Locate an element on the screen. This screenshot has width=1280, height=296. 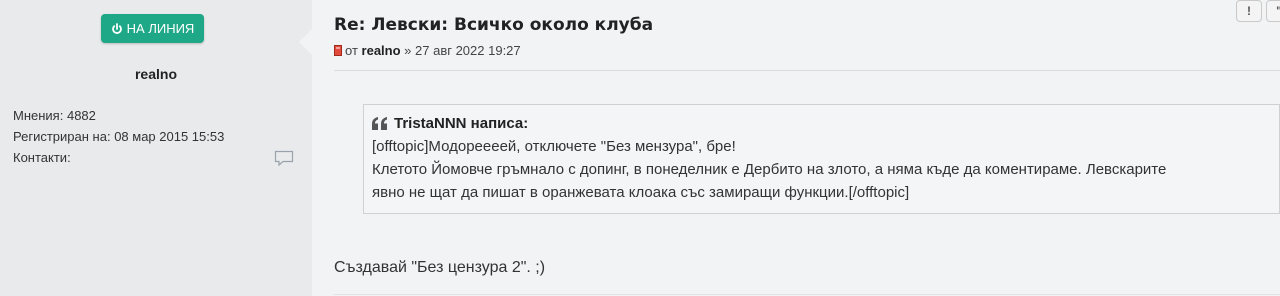
registered-date: Регистриран на: 08 мар 2015 15:53 is located at coordinates (118, 136).